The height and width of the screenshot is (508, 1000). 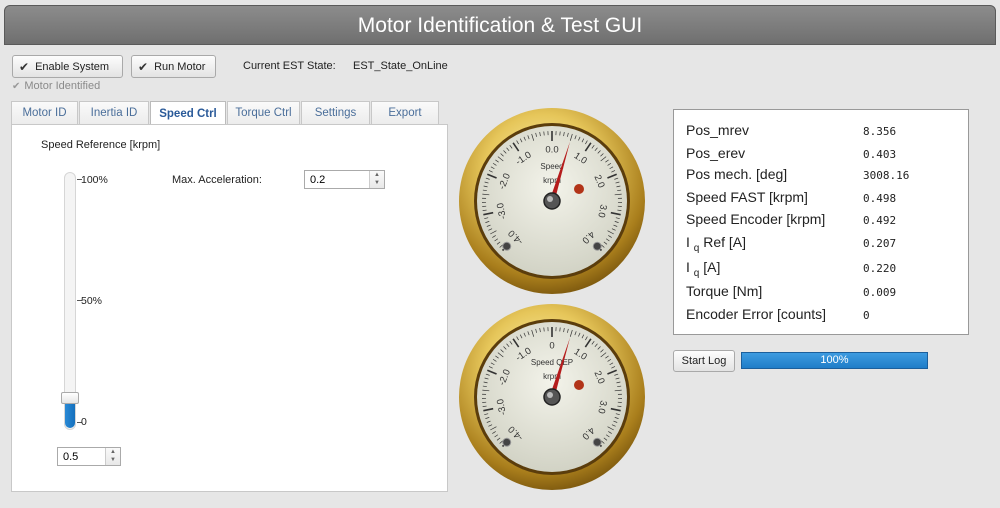 What do you see at coordinates (724, 291) in the screenshot?
I see `readout-label: Torque [Nm]` at bounding box center [724, 291].